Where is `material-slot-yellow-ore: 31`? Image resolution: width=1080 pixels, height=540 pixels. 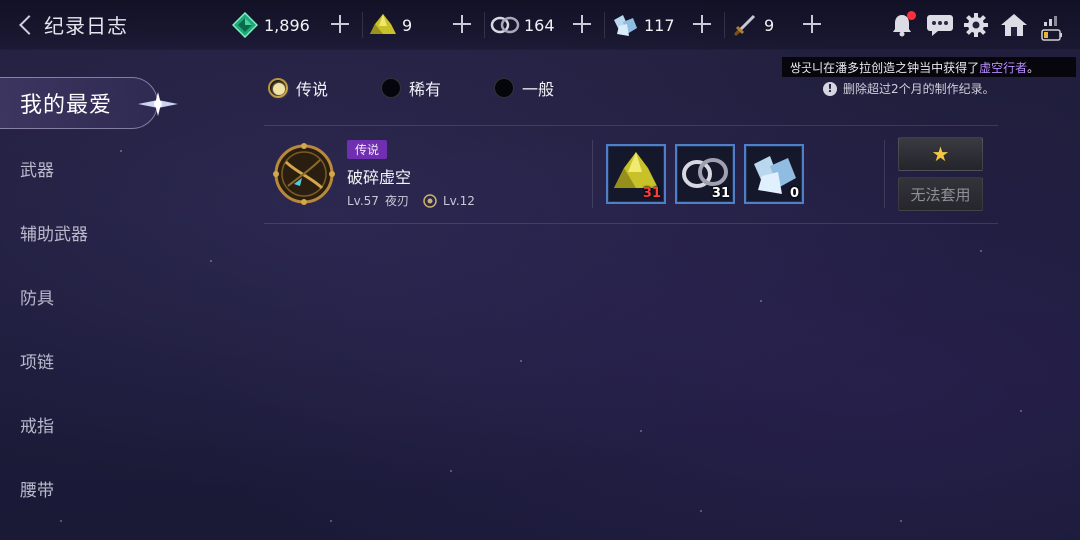 material-slot-yellow-ore: 31 is located at coordinates (636, 174).